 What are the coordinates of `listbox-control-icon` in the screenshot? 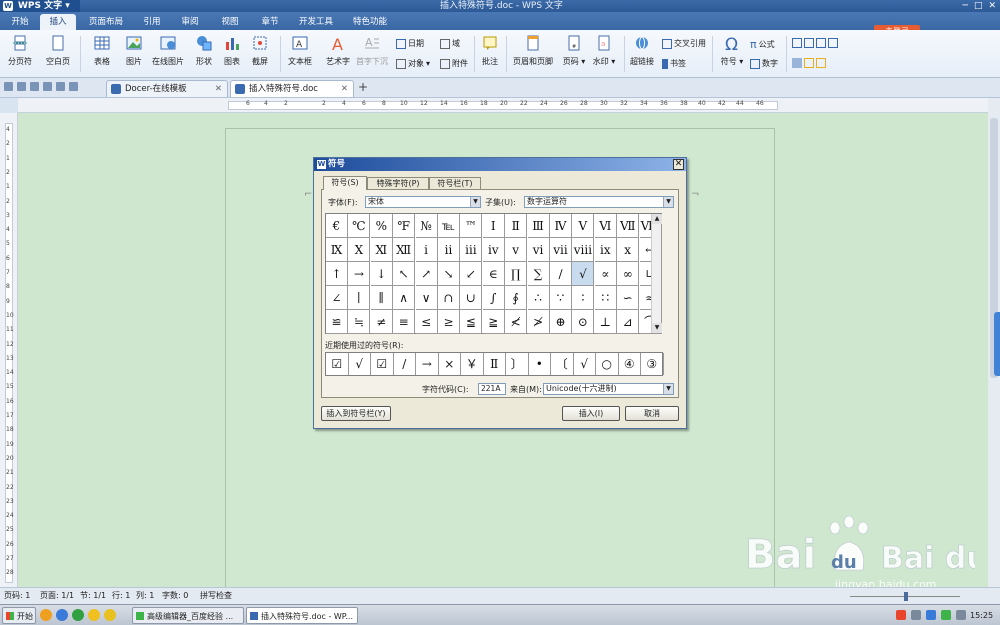 It's located at (833, 43).